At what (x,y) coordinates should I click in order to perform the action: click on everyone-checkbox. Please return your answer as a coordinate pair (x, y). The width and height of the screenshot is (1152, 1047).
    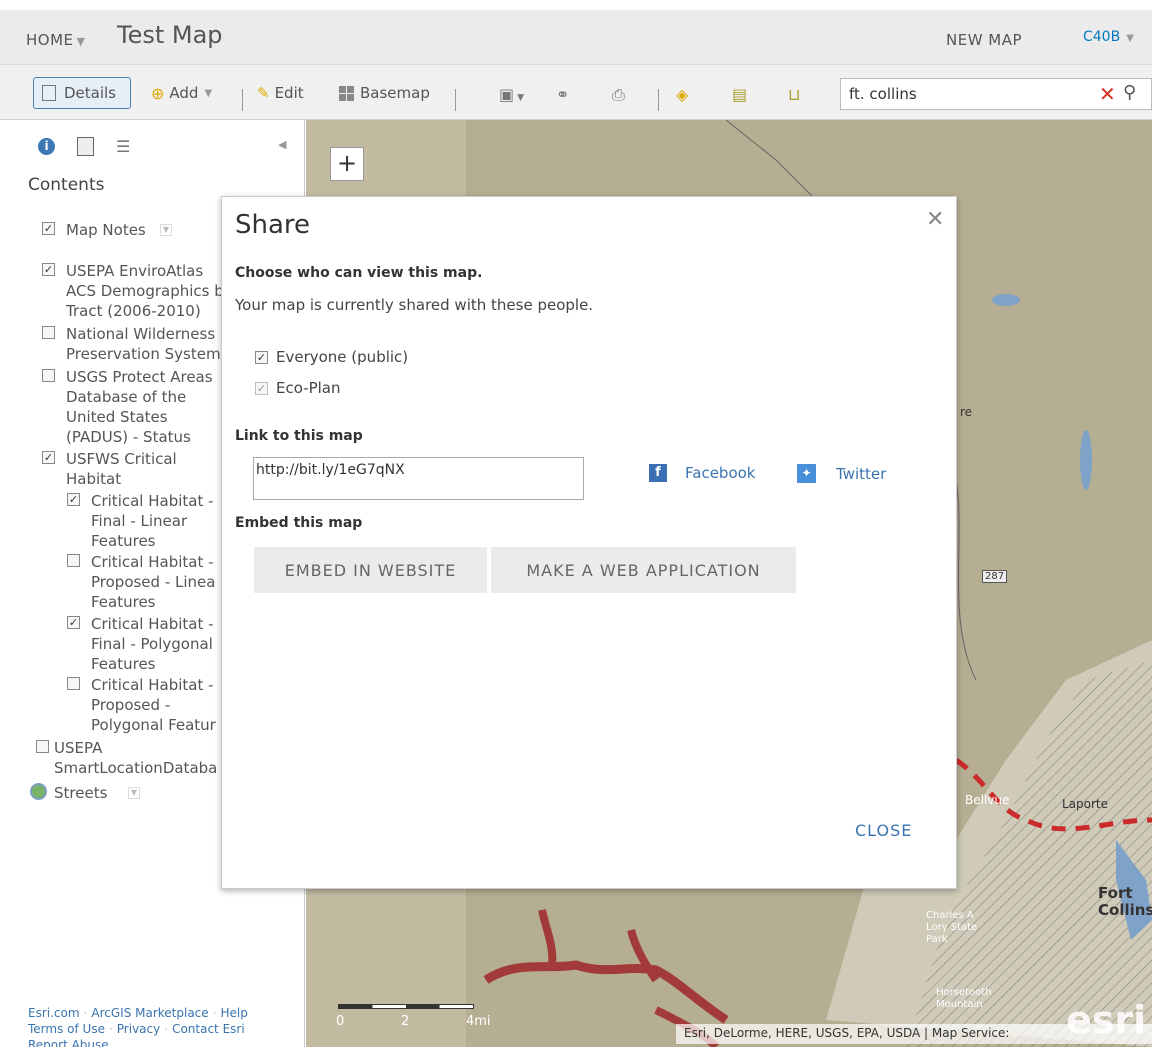
    Looking at the image, I should click on (261, 357).